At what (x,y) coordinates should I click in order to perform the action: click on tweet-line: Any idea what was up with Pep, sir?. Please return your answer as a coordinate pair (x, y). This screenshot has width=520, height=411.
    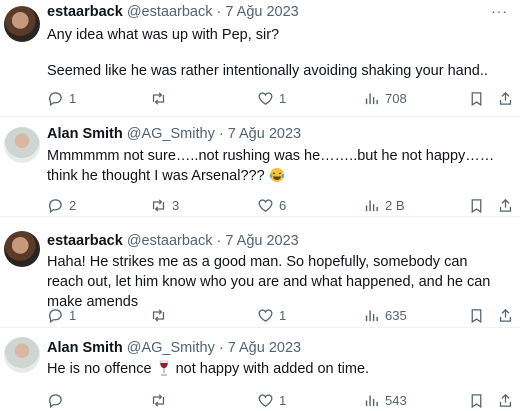
    Looking at the image, I should click on (163, 35).